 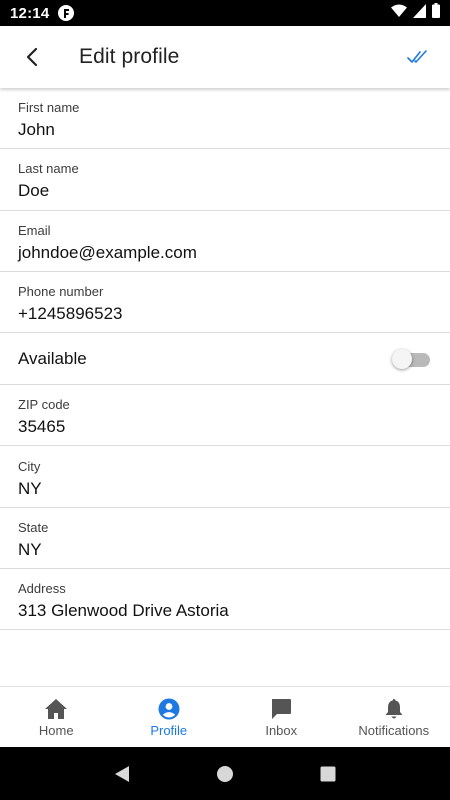 I want to click on system-home-button, so click(x=225, y=774).